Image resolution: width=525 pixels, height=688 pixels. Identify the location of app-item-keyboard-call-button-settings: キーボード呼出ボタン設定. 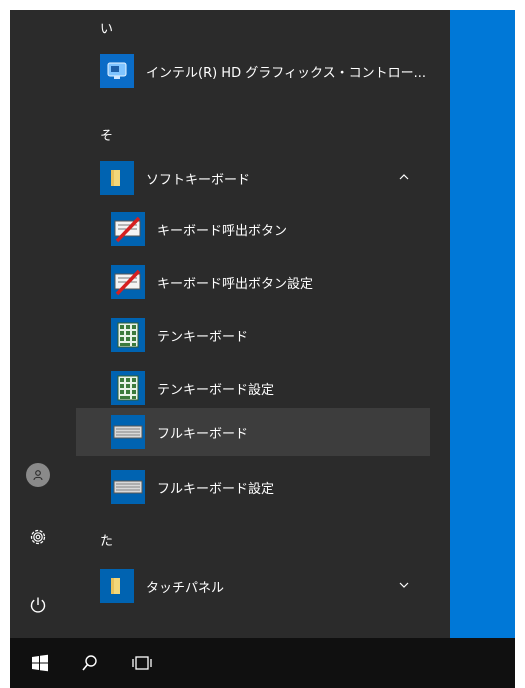
(253, 282).